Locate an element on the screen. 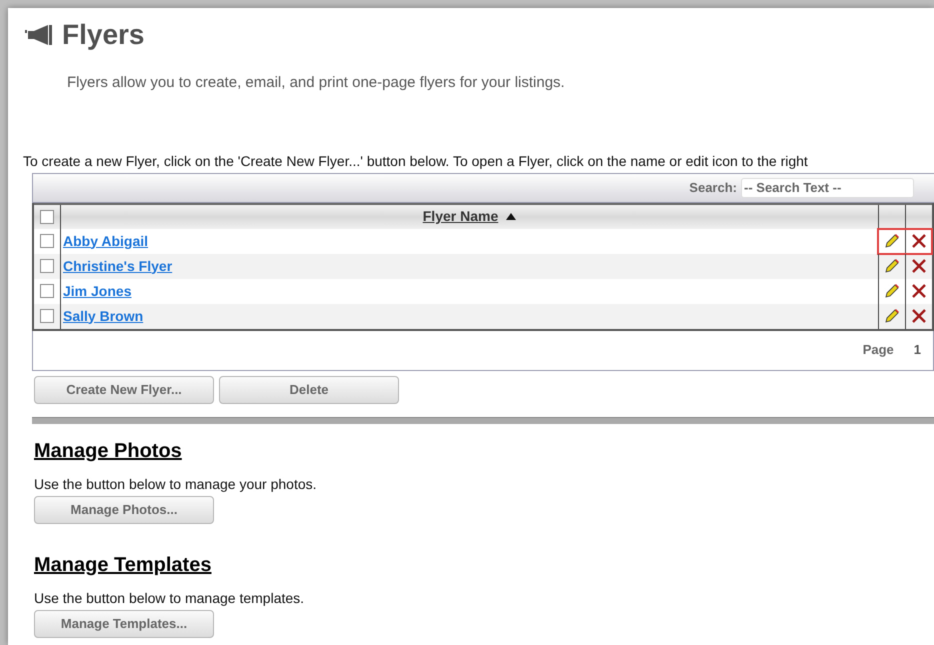  megaphone-icon is located at coordinates (38, 35).